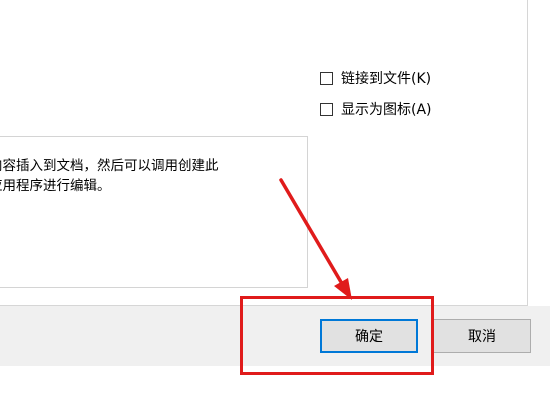 Image resolution: width=550 pixels, height=400 pixels. What do you see at coordinates (326, 109) in the screenshot?
I see `display-as-icon-checkbox` at bounding box center [326, 109].